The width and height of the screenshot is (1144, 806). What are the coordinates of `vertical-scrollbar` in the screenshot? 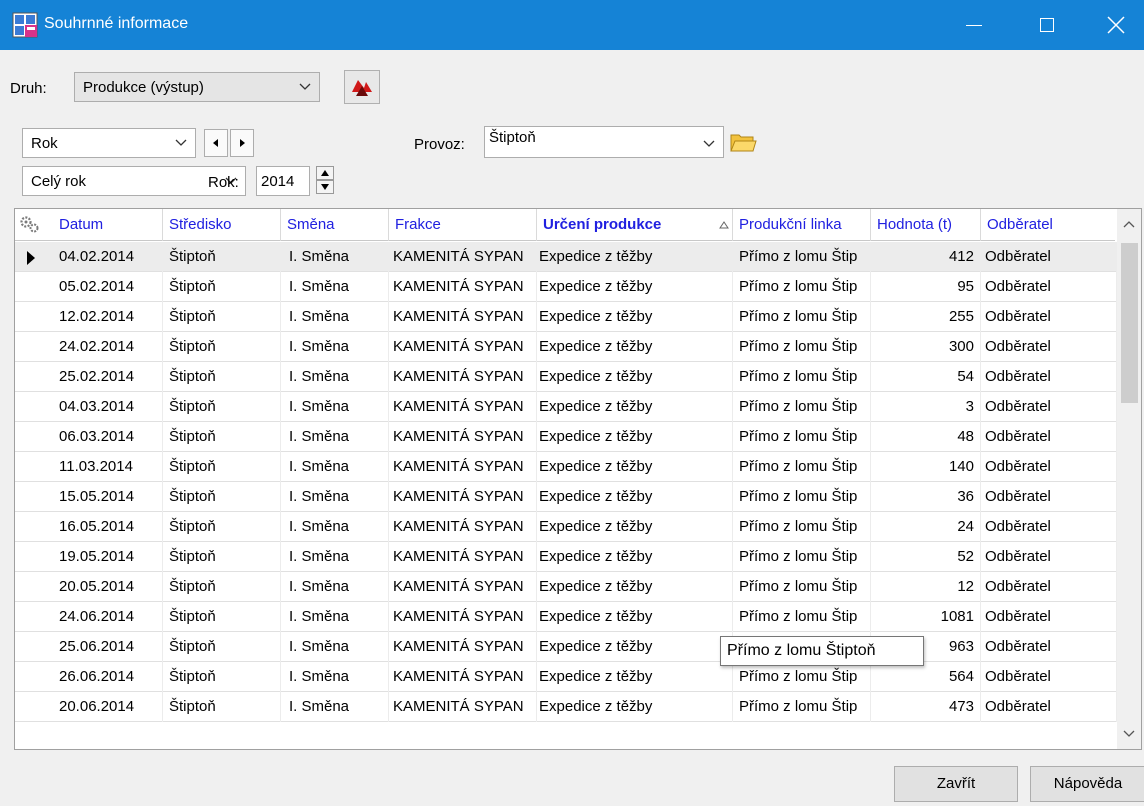 It's located at (1129, 479).